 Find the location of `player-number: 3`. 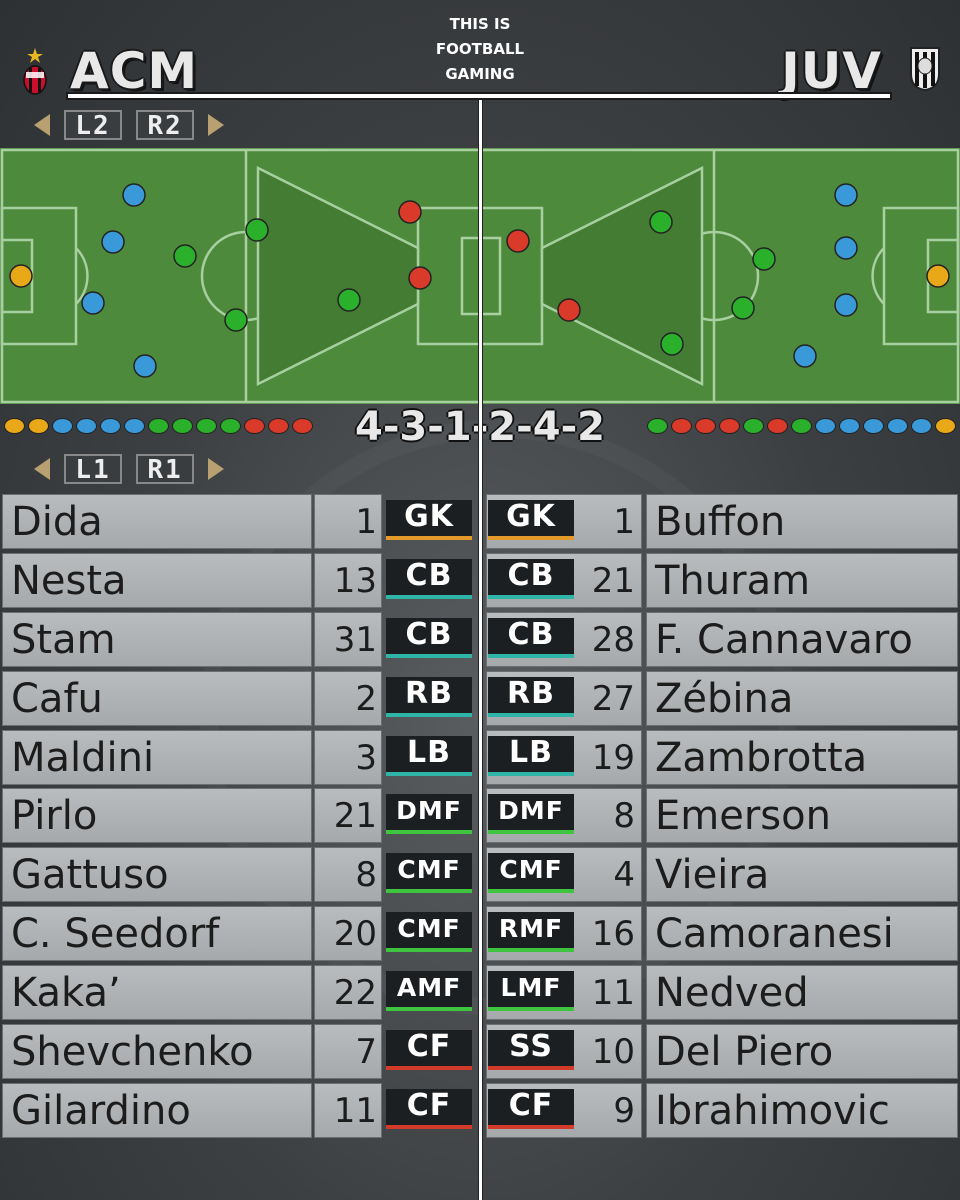

player-number: 3 is located at coordinates (348, 757).